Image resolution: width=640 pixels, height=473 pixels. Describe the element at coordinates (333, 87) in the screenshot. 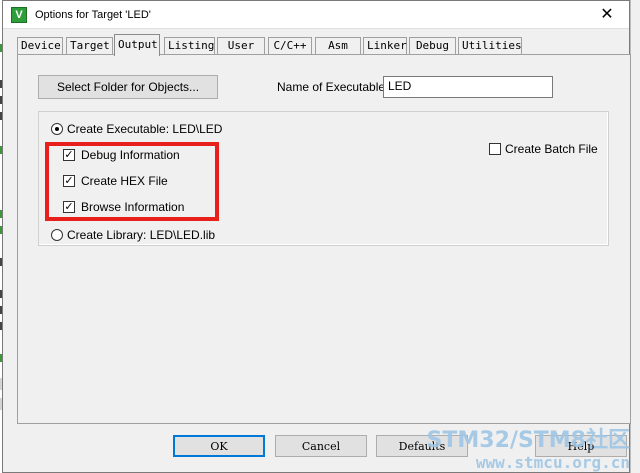

I see `name-of-executable-label: Name of Executable:` at that location.